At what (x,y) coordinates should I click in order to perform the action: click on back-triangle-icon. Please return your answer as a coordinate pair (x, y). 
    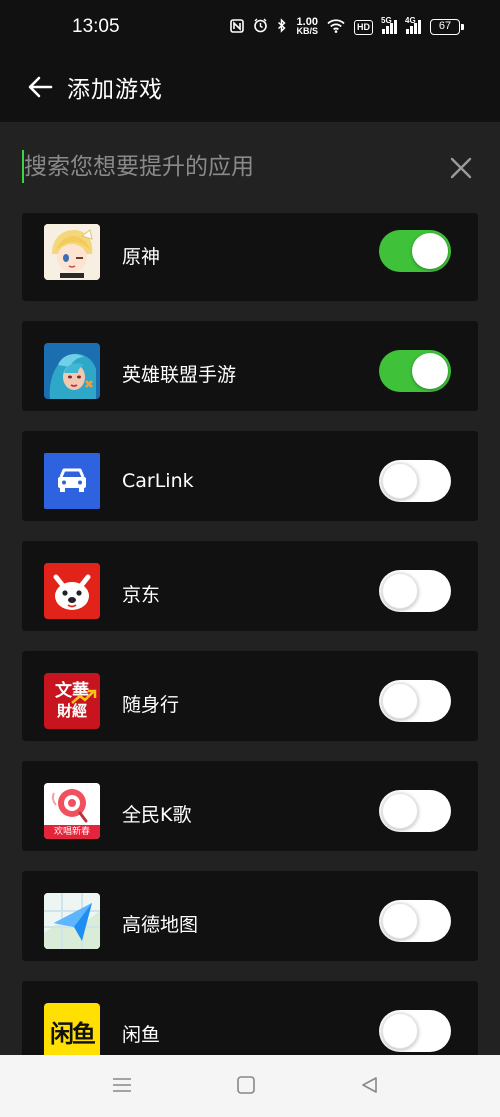
    Looking at the image, I should click on (370, 1087).